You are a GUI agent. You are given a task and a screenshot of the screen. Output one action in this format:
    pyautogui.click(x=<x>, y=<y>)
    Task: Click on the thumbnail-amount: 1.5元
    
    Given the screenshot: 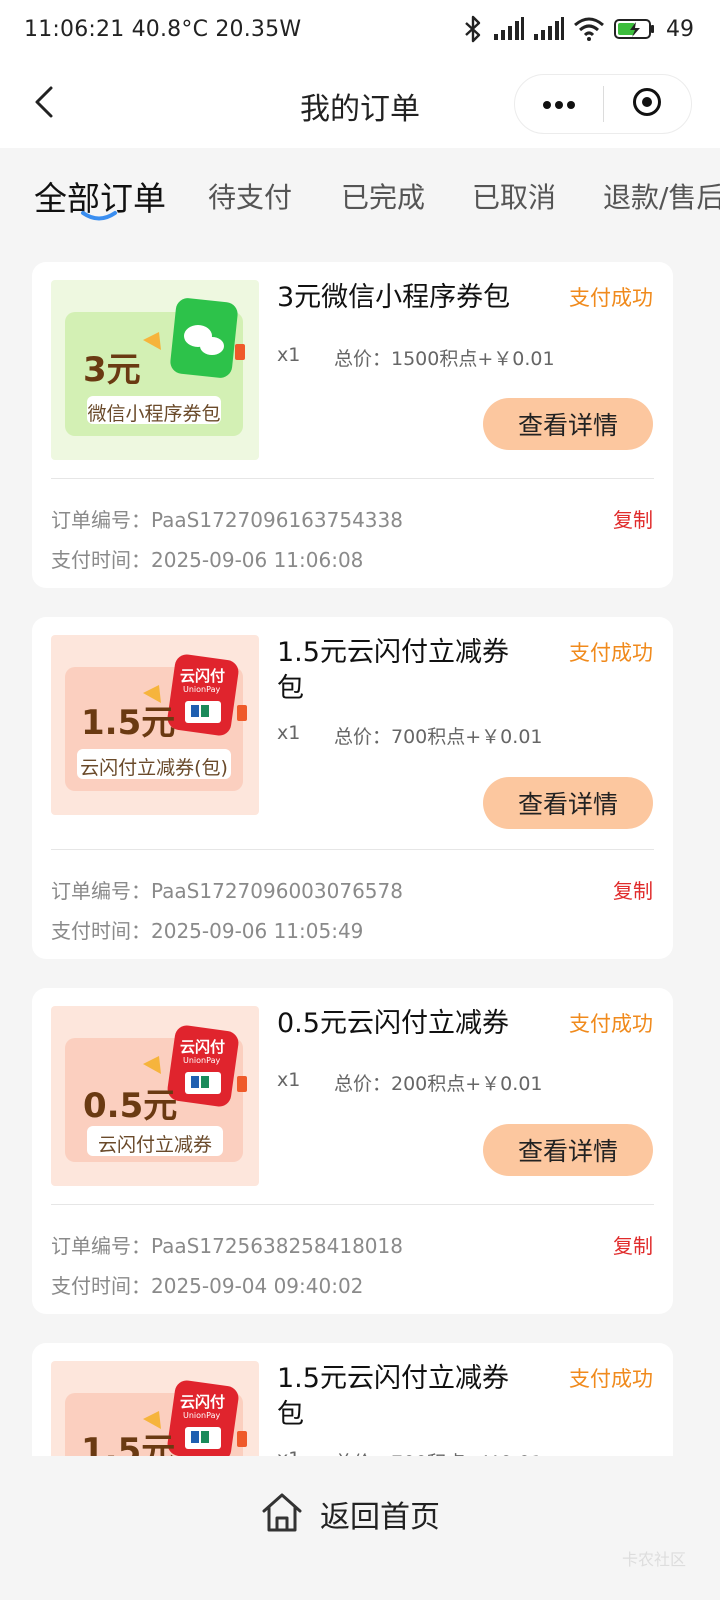 What is the action you would take?
    pyautogui.click(x=128, y=723)
    